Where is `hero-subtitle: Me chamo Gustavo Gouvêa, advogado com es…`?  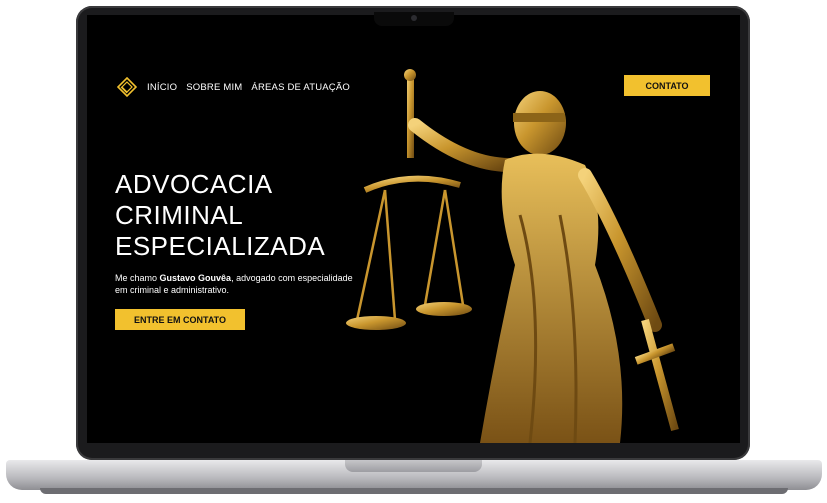
hero-subtitle: Me chamo Gustavo Gouvêa, advogado com es… is located at coordinates (235, 284).